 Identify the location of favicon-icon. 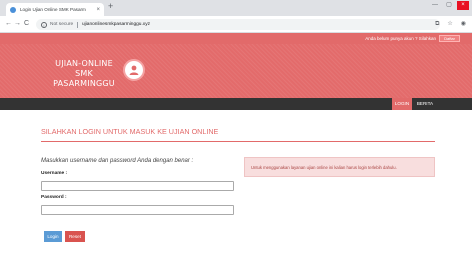
(13, 9).